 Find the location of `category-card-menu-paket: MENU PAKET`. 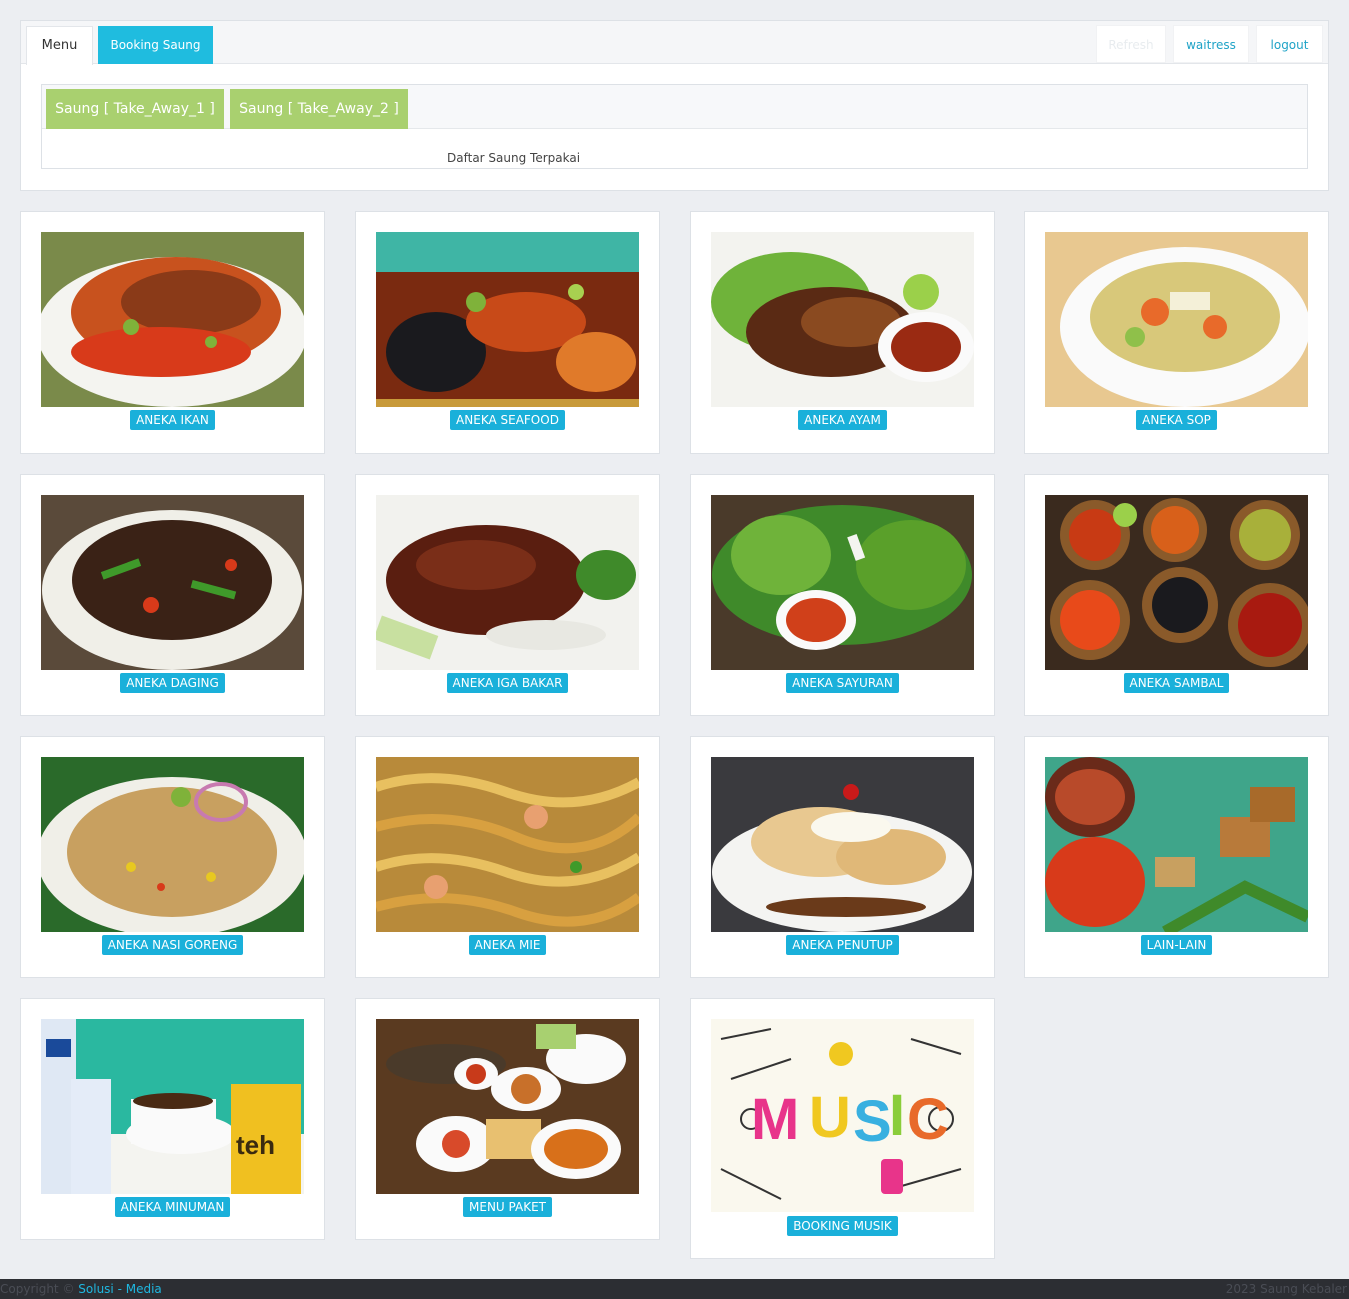

category-card-menu-paket: MENU PAKET is located at coordinates (507, 1119).